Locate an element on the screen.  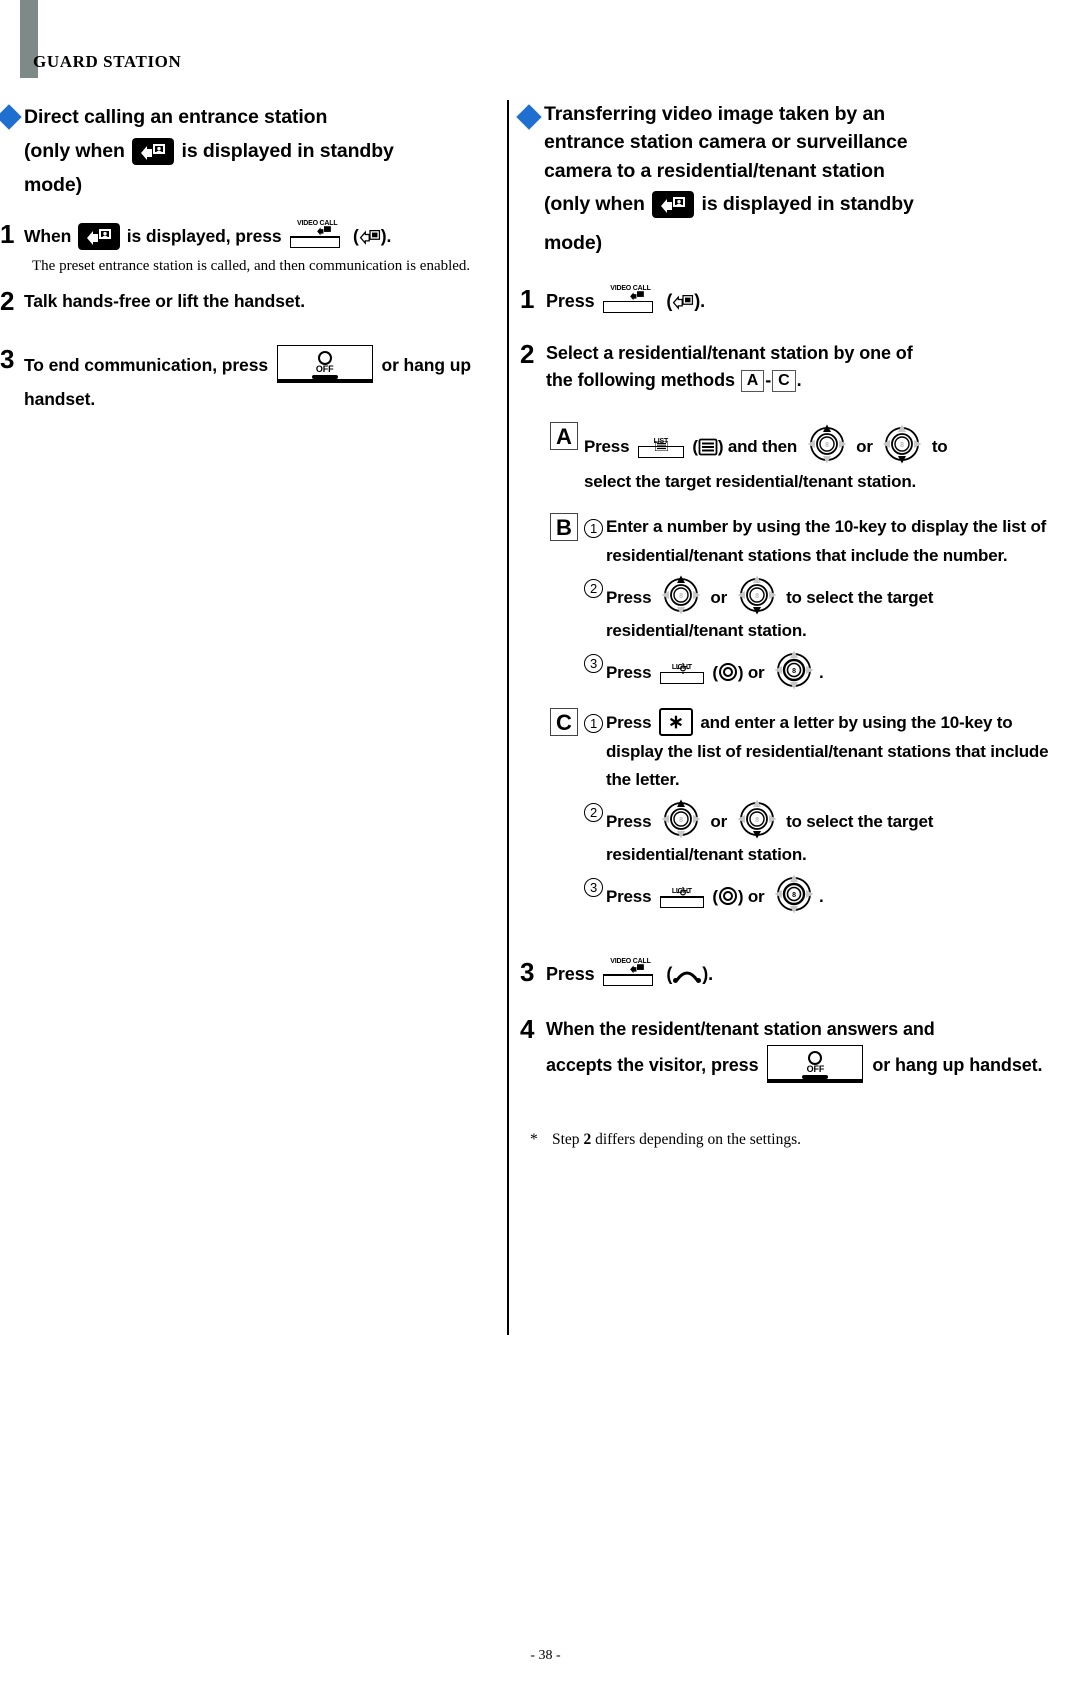
method-b-letter: B is located at coordinates (564, 527).